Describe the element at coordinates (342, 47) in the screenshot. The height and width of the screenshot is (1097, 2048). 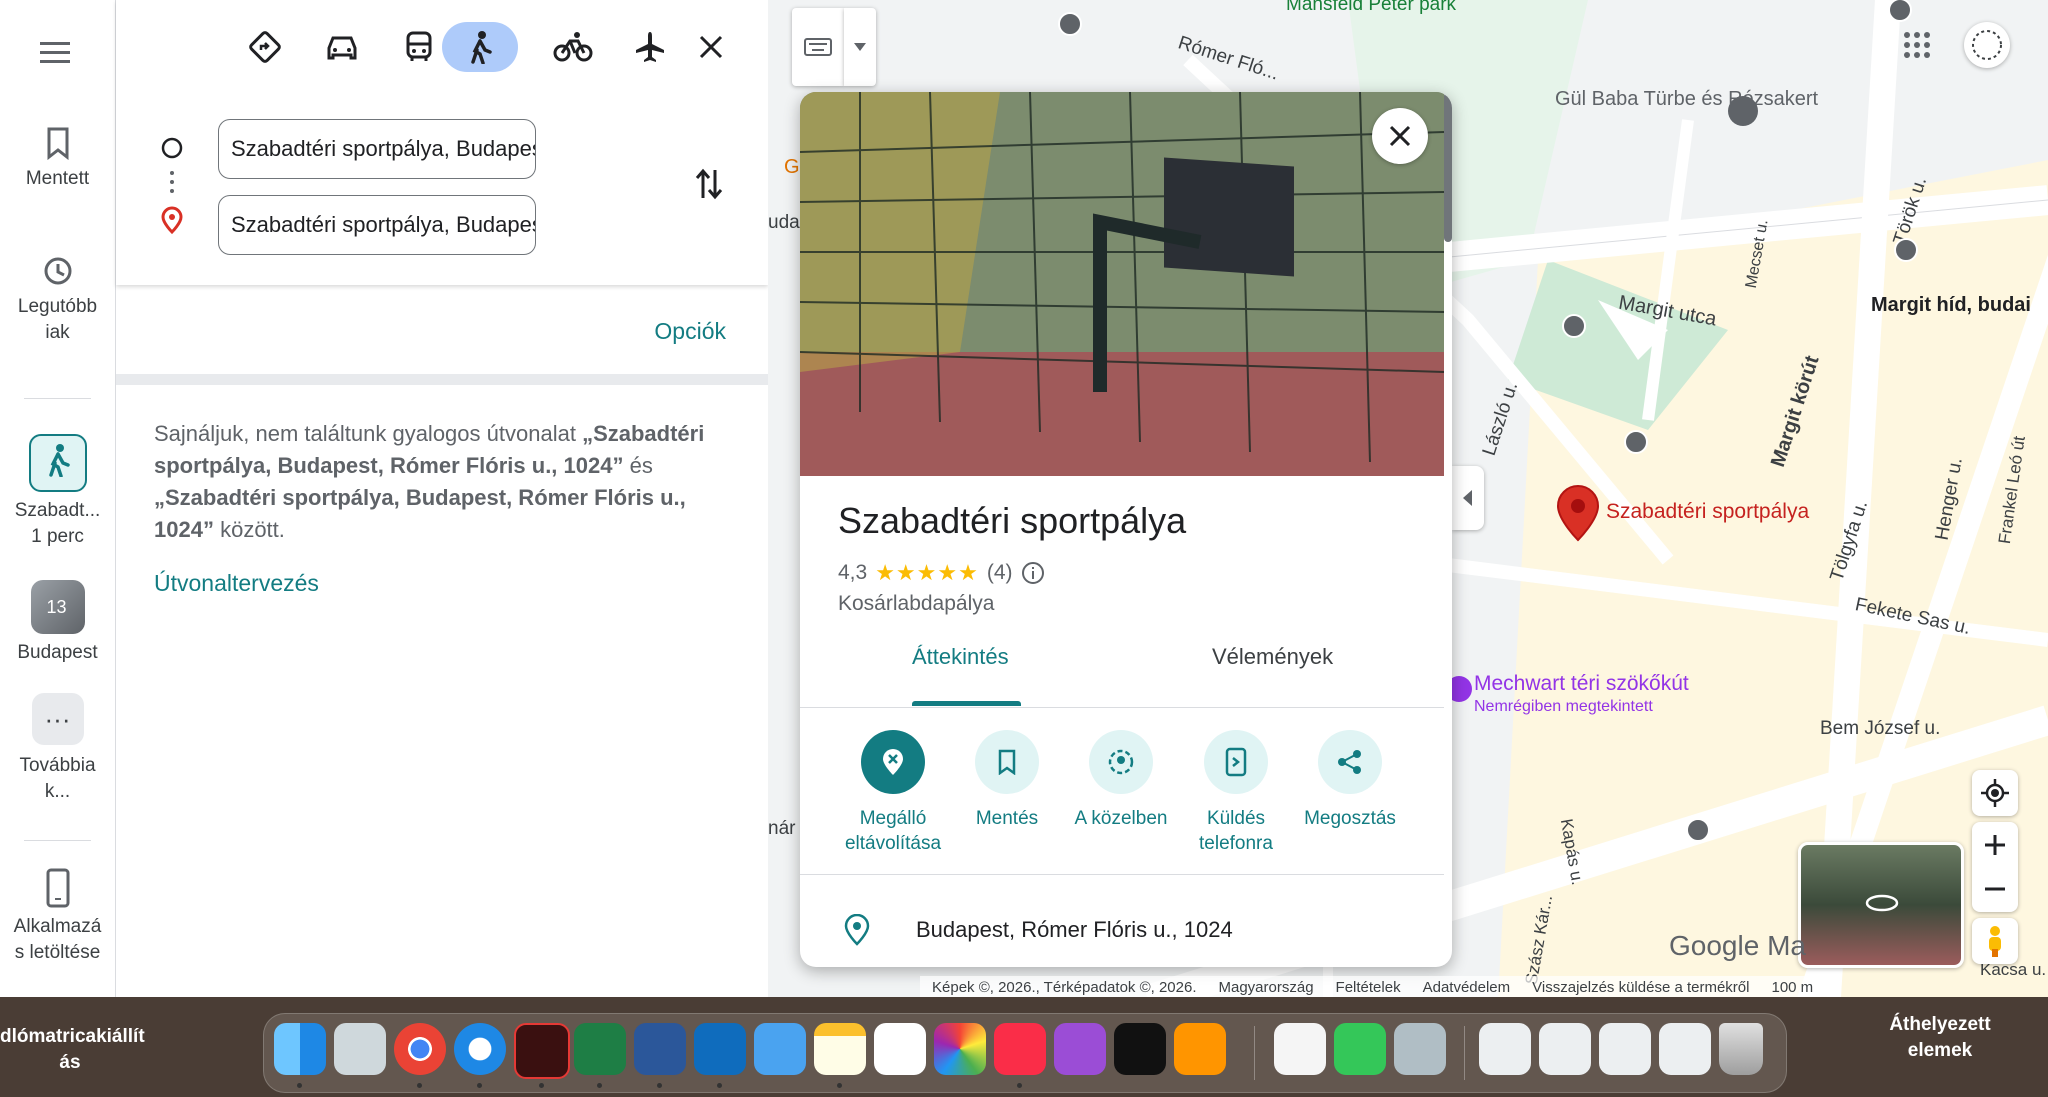
I see `mode-car` at that location.